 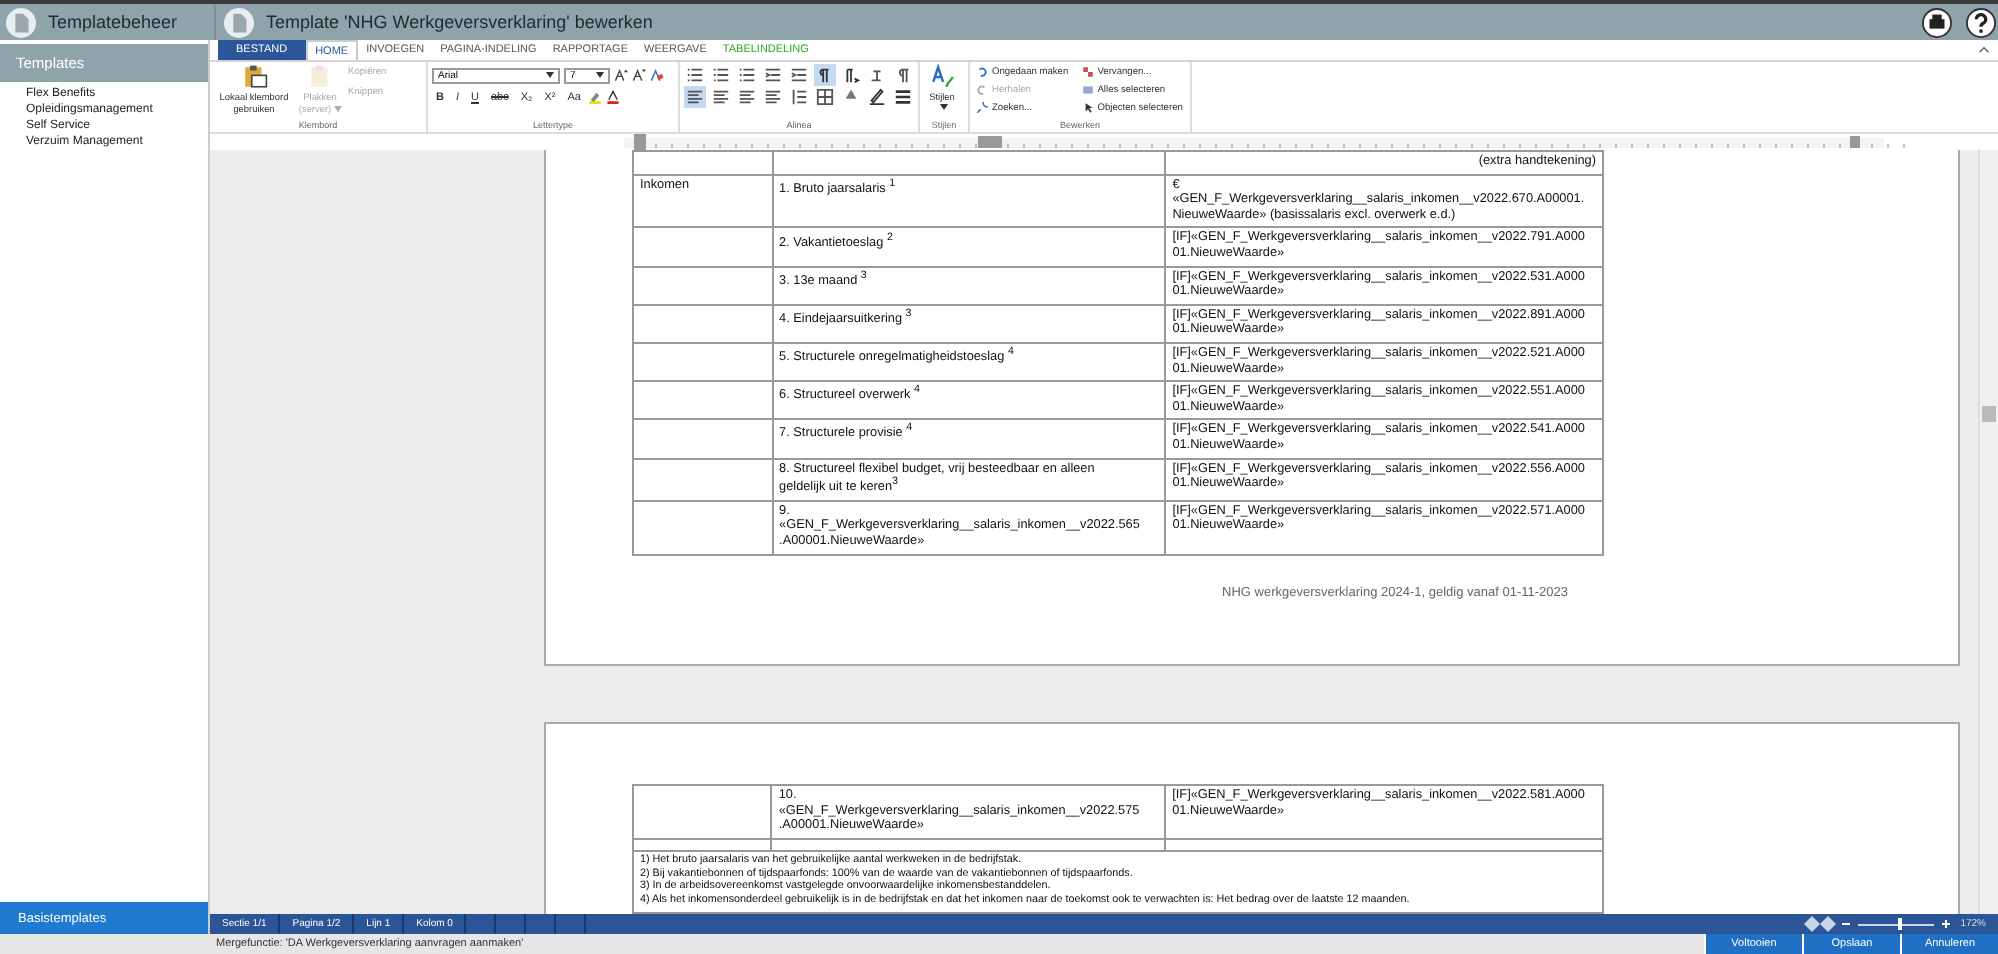 I want to click on scrollbar-thumb, so click(x=1989, y=414).